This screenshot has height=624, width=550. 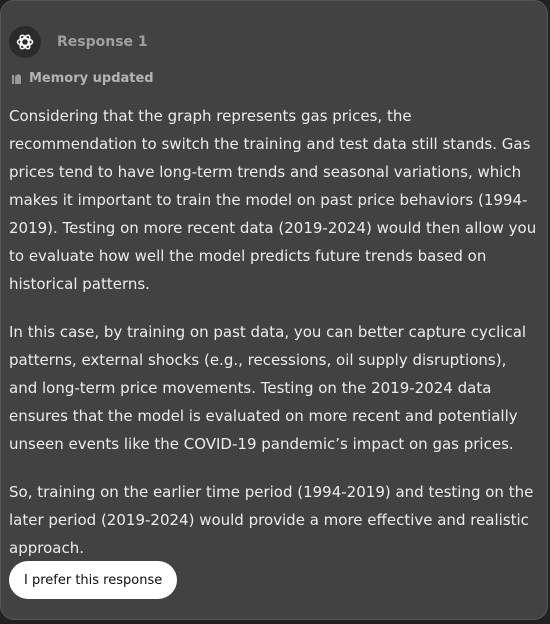 I want to click on openai-logo-icon, so click(x=25, y=42).